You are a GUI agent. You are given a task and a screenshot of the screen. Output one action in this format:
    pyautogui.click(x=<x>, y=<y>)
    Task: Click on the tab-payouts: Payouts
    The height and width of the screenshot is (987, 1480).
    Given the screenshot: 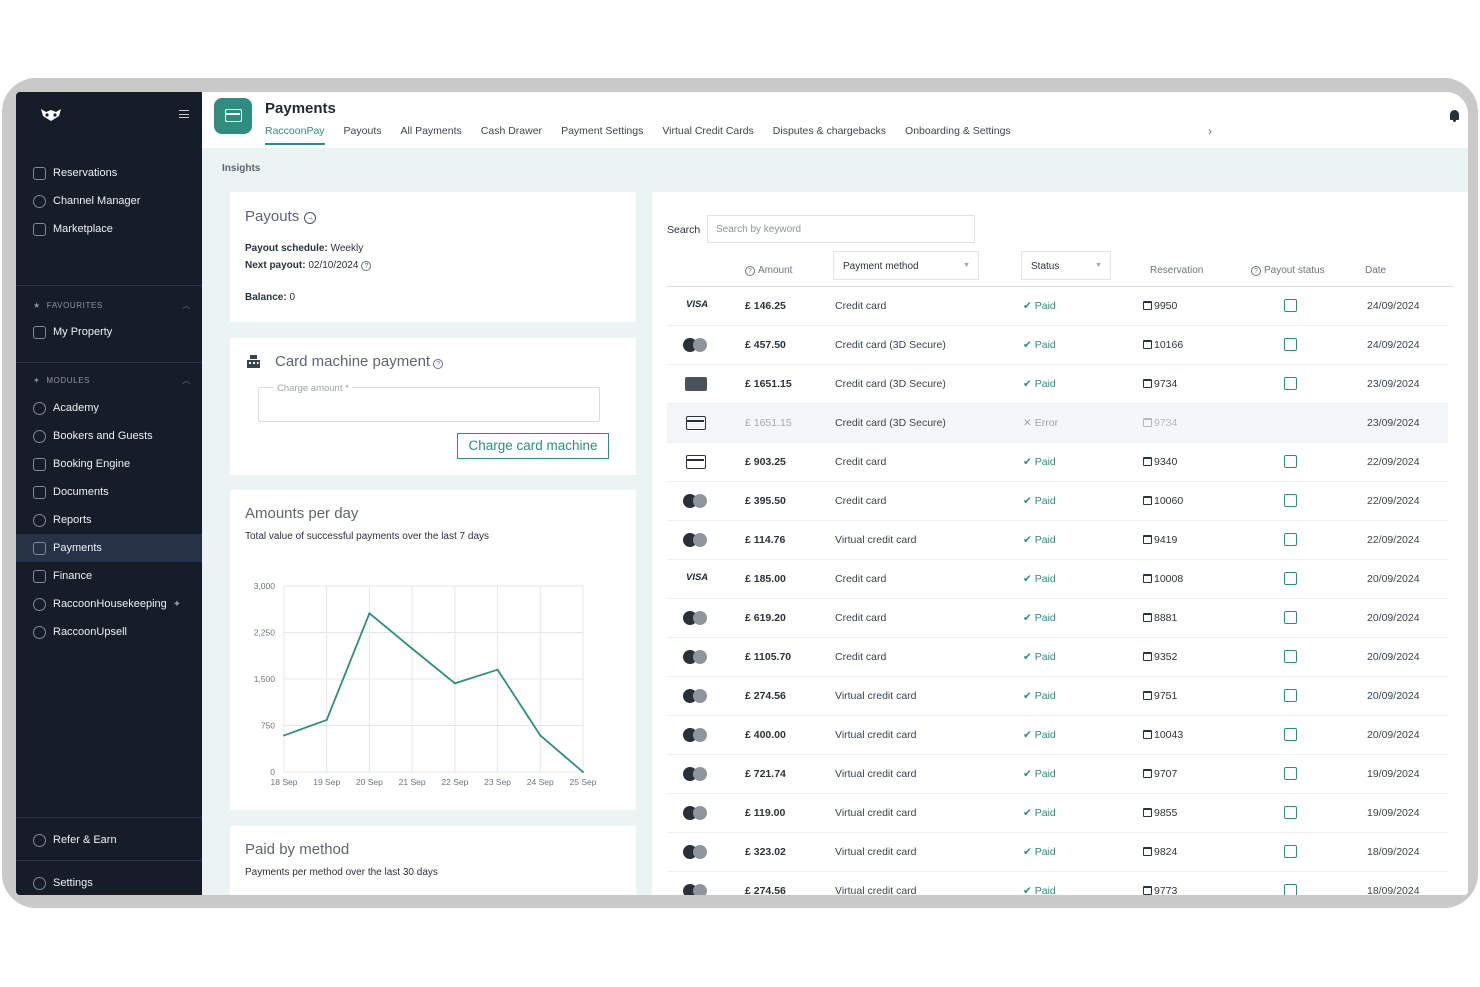 What is the action you would take?
    pyautogui.click(x=363, y=135)
    